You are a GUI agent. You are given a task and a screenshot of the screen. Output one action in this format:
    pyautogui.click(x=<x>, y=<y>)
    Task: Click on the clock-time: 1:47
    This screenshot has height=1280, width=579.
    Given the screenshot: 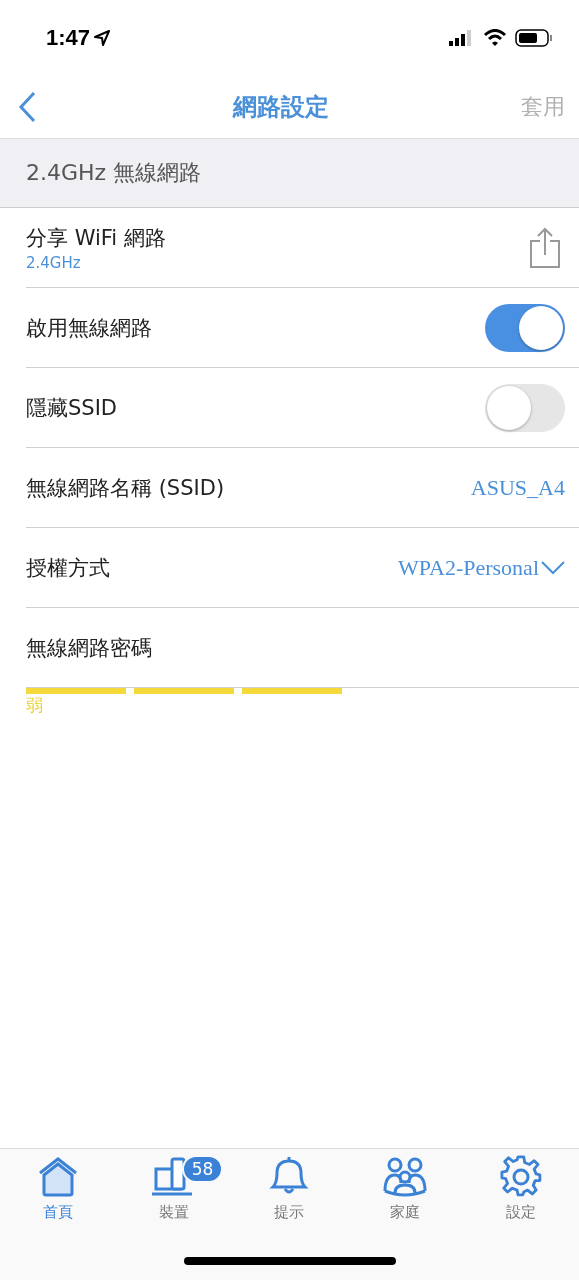 What is the action you would take?
    pyautogui.click(x=68, y=37)
    